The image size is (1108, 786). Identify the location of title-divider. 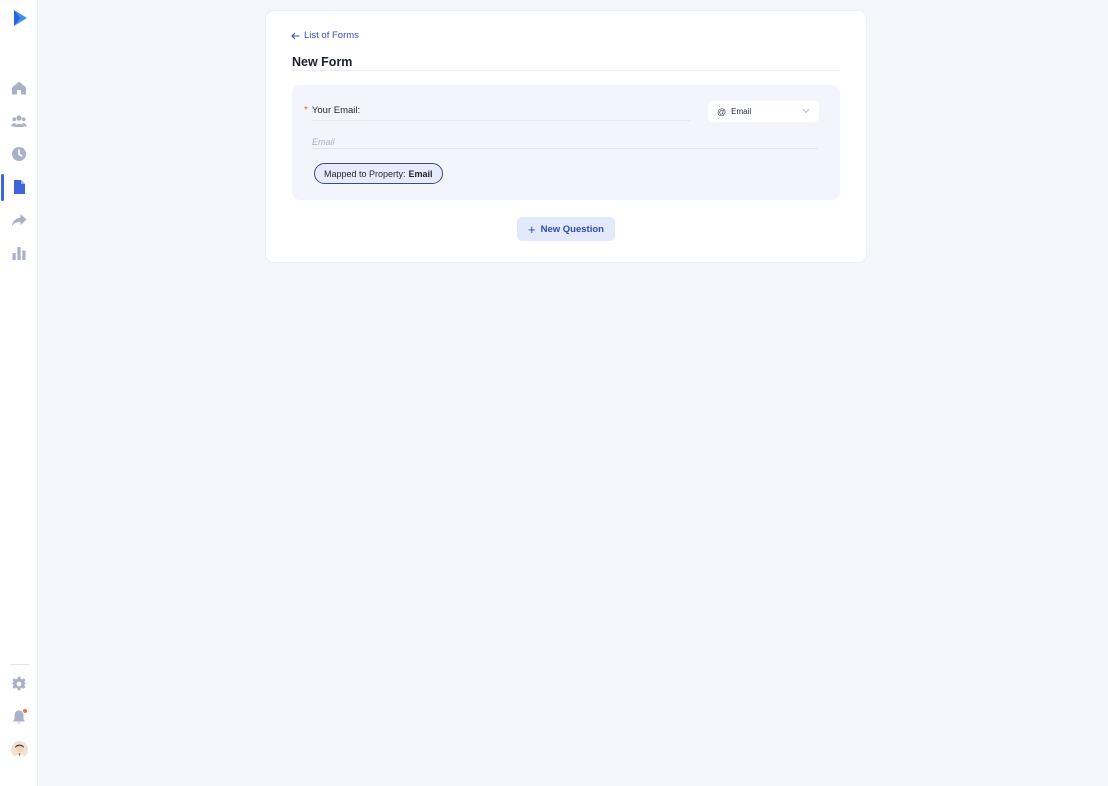
(566, 70).